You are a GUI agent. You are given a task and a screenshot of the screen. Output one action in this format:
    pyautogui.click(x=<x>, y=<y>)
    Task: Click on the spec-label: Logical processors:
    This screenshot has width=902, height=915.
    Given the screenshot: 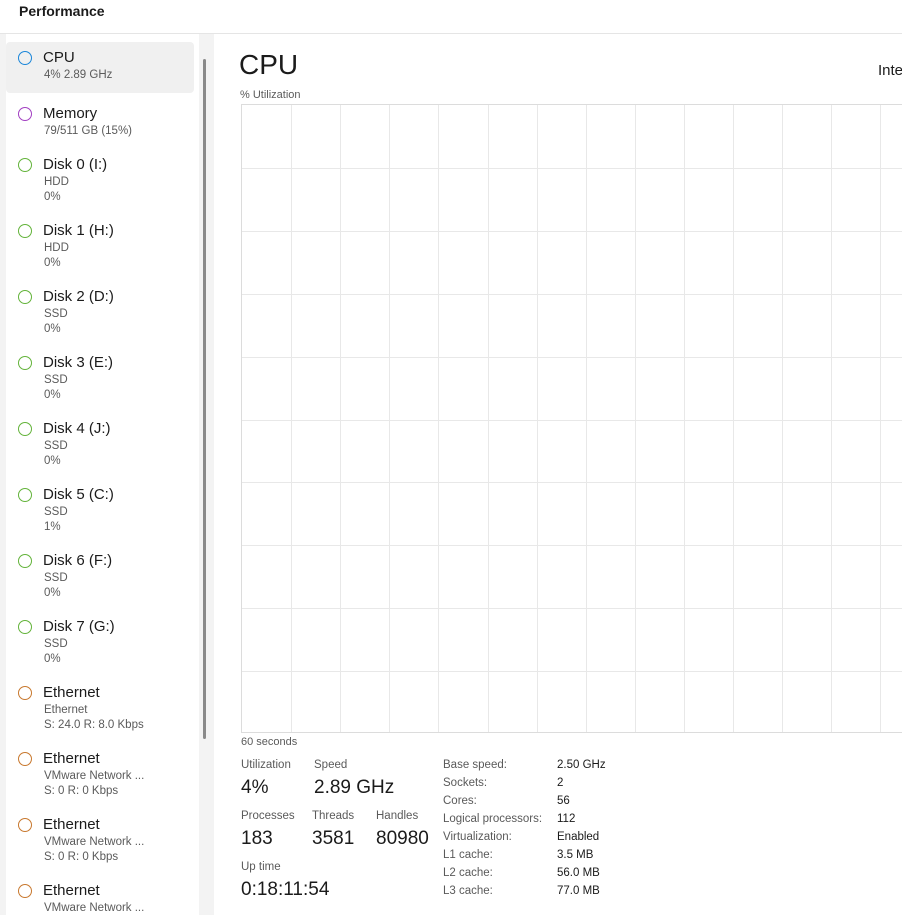 What is the action you would take?
    pyautogui.click(x=493, y=819)
    